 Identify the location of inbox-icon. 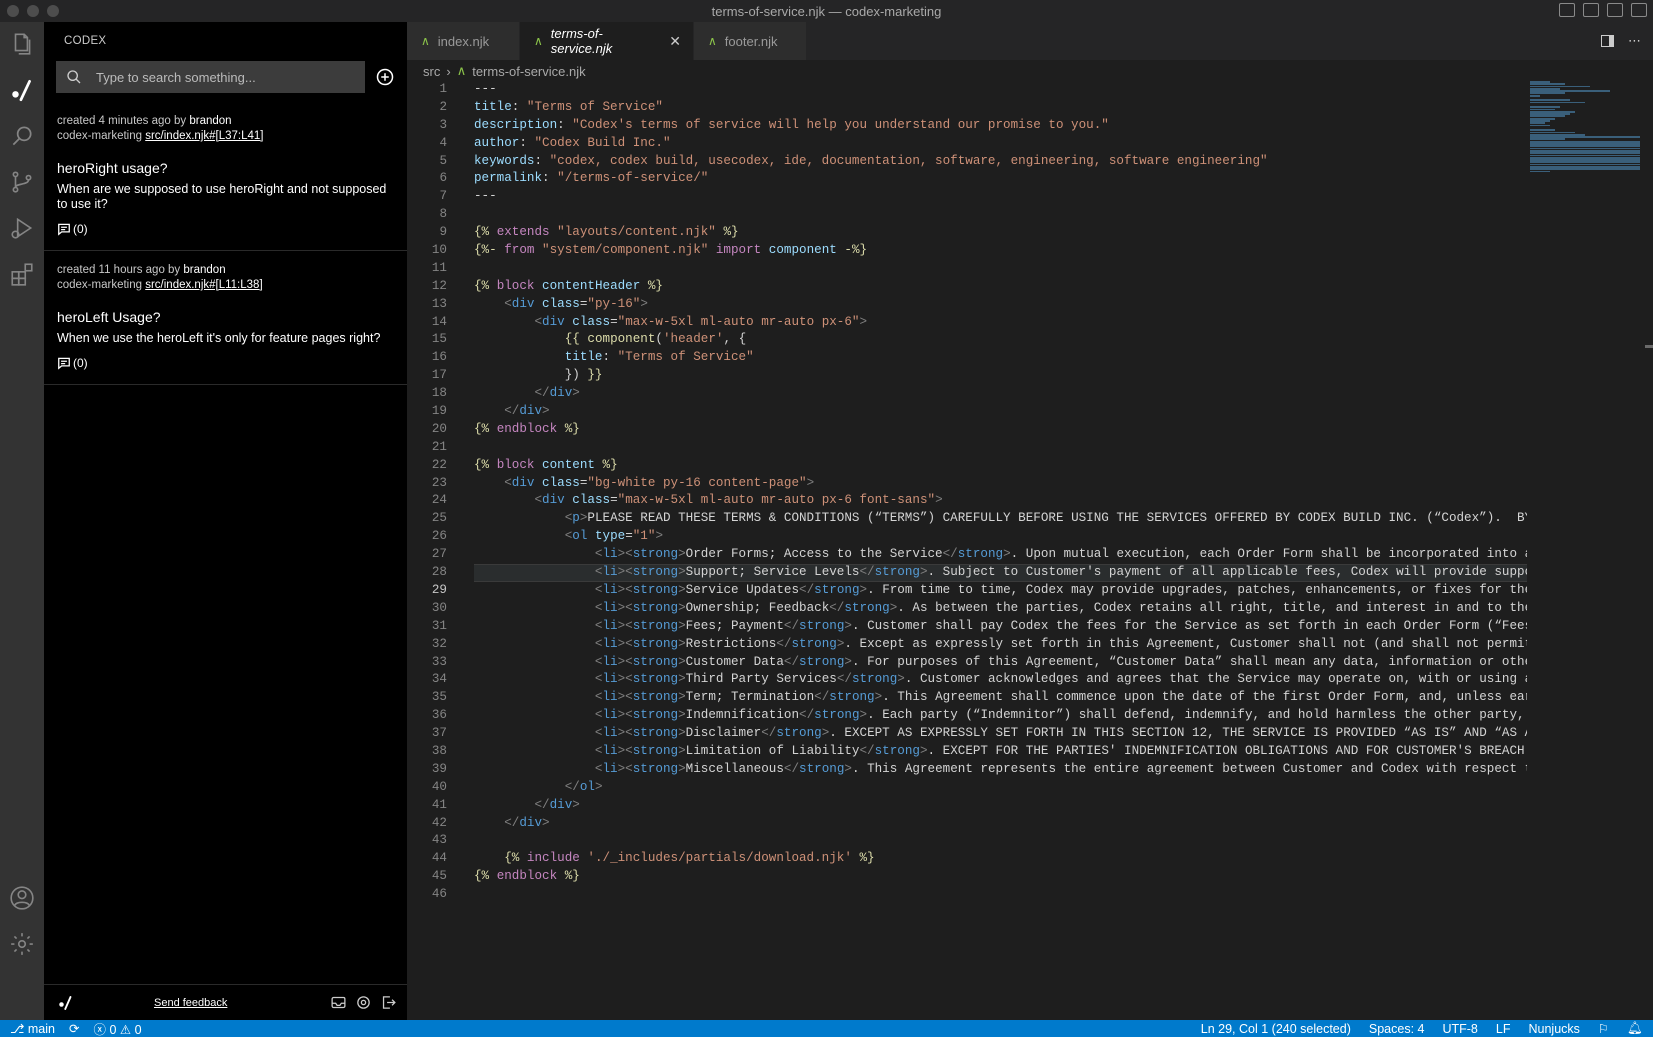
(338, 1002).